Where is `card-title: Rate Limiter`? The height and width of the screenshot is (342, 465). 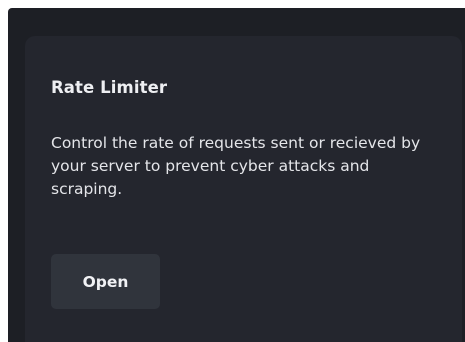
card-title: Rate Limiter is located at coordinates (109, 87).